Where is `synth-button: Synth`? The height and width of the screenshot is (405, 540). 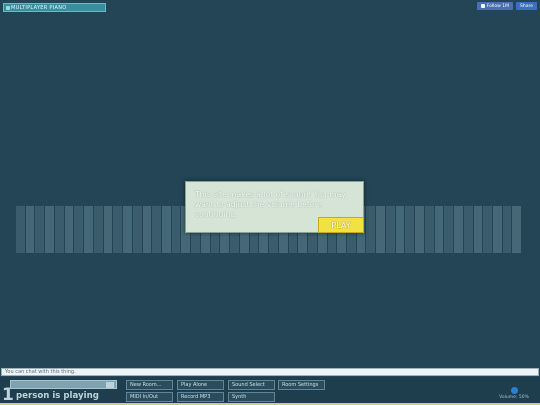
synth-button: Synth is located at coordinates (251, 397).